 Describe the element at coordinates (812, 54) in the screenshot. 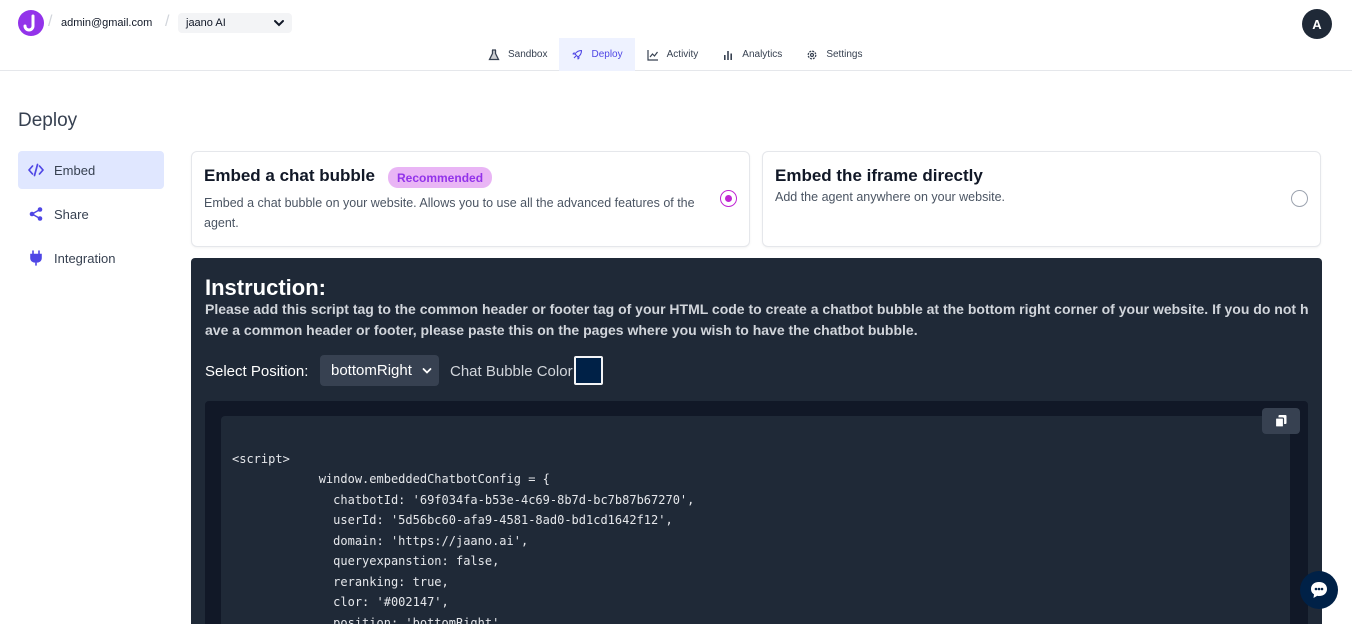

I see `gear-icon` at that location.